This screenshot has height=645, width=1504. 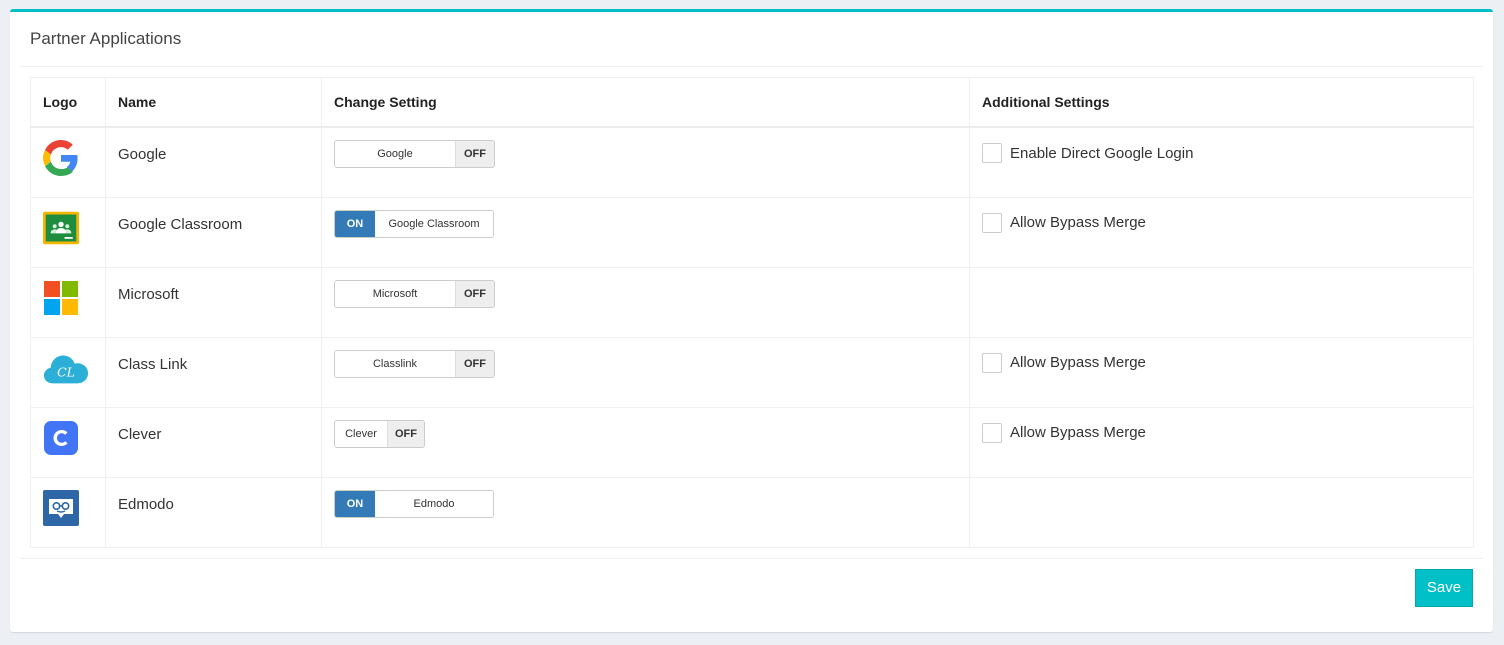 What do you see at coordinates (153, 364) in the screenshot?
I see `app-name: Class Link` at bounding box center [153, 364].